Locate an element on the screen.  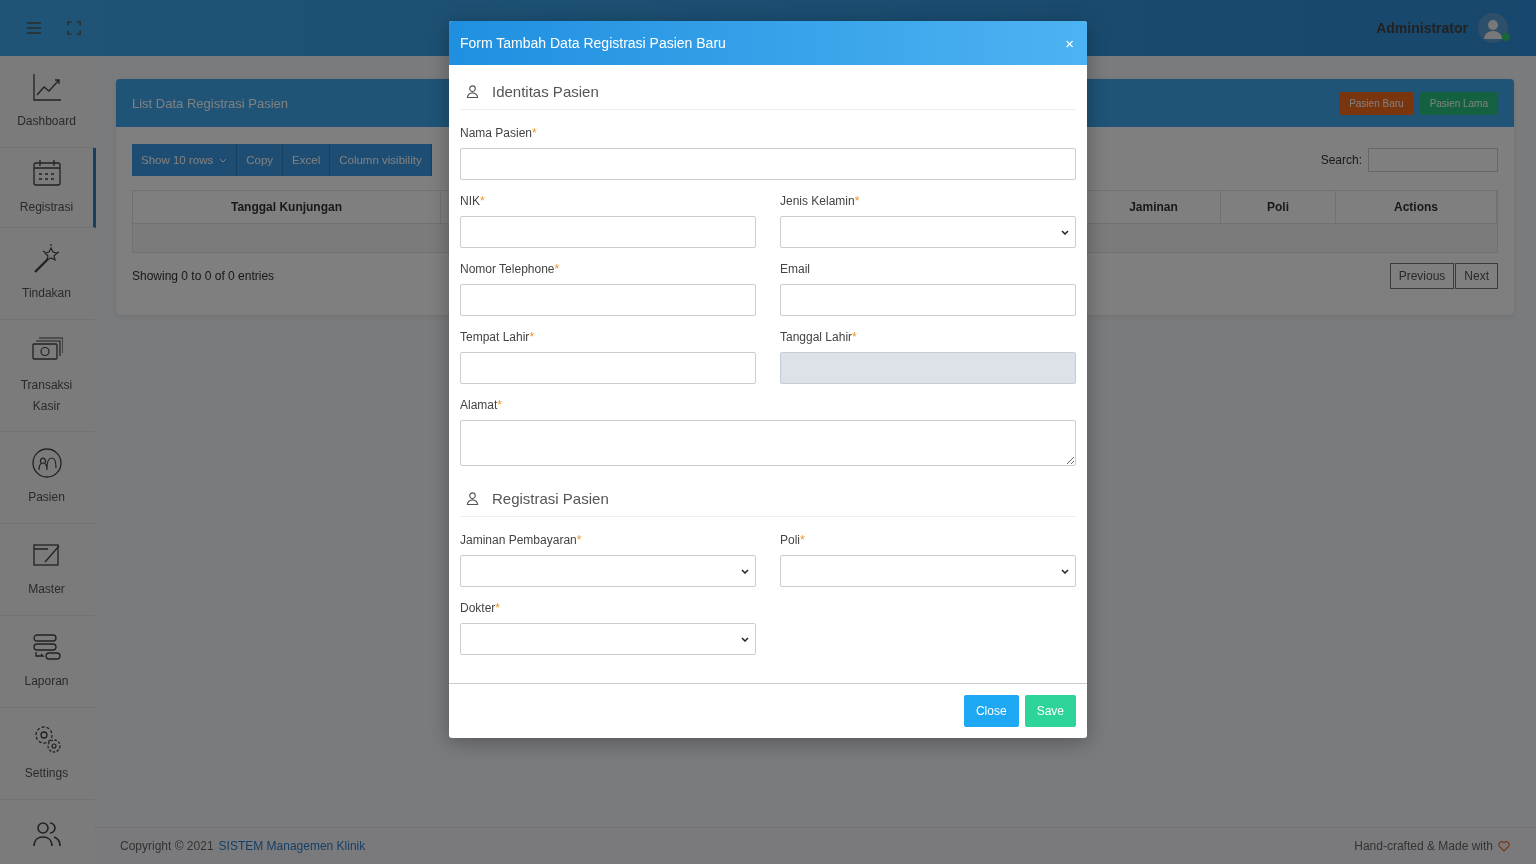
field-label: NIK is located at coordinates (470, 201).